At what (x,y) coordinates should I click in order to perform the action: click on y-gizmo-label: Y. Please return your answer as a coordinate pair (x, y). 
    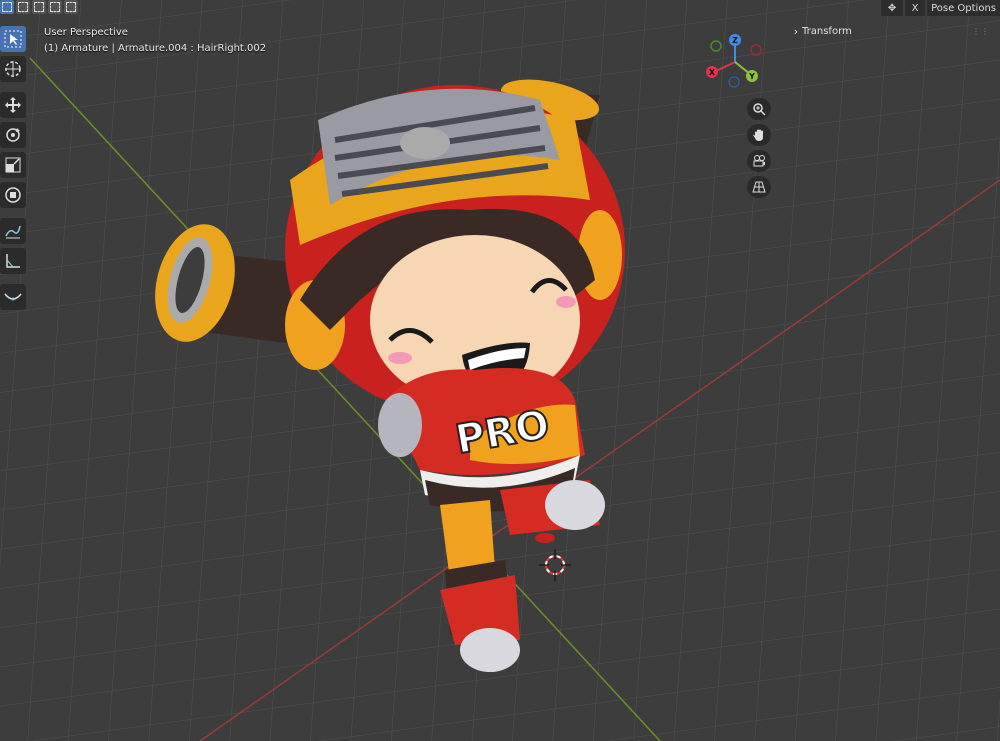
    Looking at the image, I should click on (751, 76).